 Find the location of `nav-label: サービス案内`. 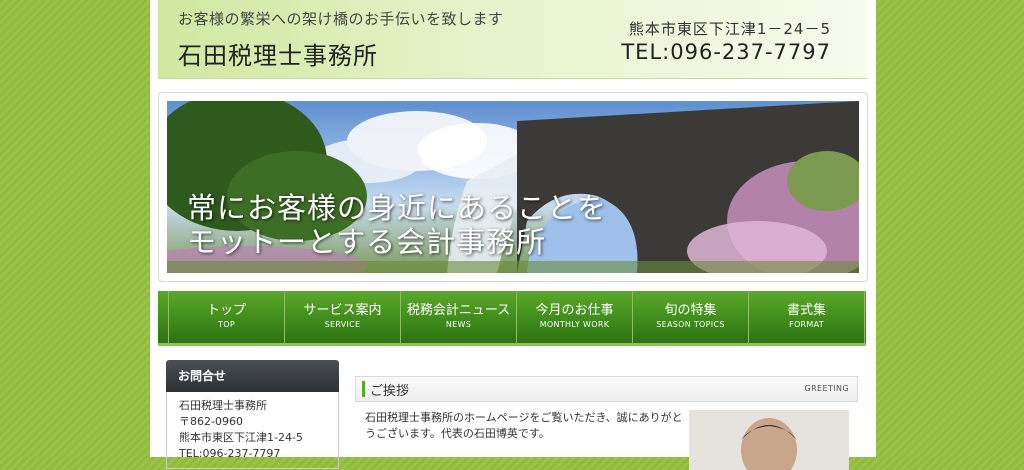

nav-label: サービス案内 is located at coordinates (342, 310).